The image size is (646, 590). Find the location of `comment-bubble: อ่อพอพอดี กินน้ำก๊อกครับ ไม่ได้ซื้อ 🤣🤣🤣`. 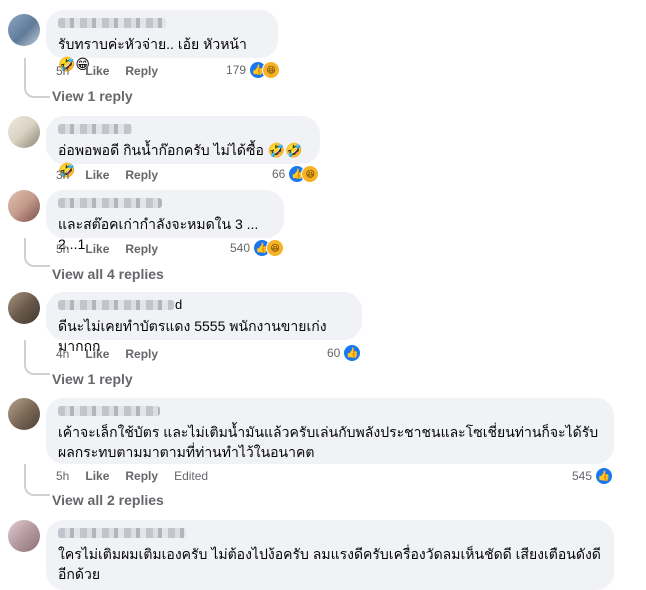

comment-bubble: อ่อพอพอดี กินน้ำก๊อกครับ ไม่ได้ซื้อ 🤣🤣🤣 is located at coordinates (183, 147).